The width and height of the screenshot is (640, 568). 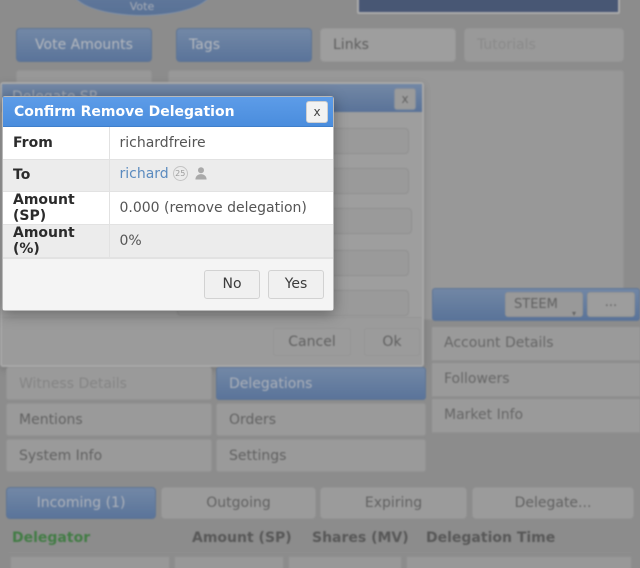 I want to click on nav-mentions: Mentions, so click(x=109, y=419).